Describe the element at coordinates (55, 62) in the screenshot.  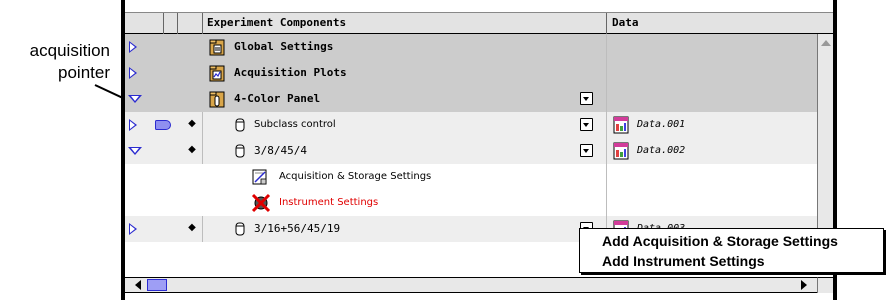
I see `acquisition-pointer-callout: acquisition pointer` at that location.